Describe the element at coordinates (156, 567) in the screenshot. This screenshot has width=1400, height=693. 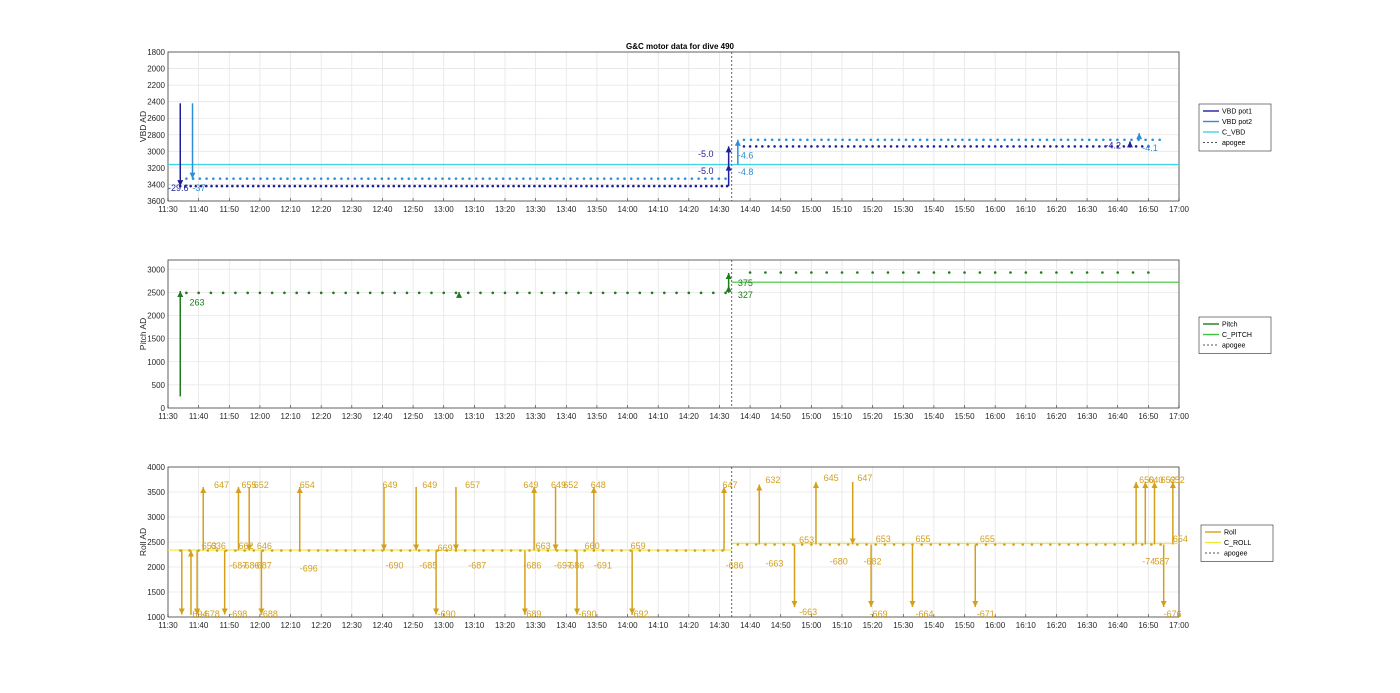
I see `y-tick-label: 2000` at that location.